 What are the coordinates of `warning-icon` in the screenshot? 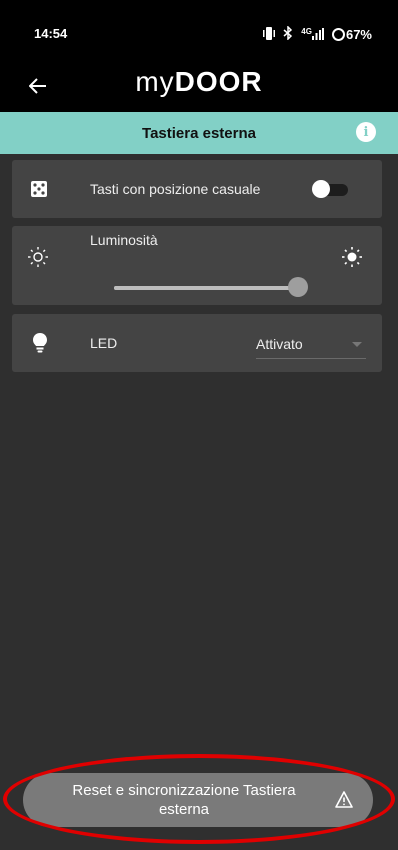 It's located at (344, 800).